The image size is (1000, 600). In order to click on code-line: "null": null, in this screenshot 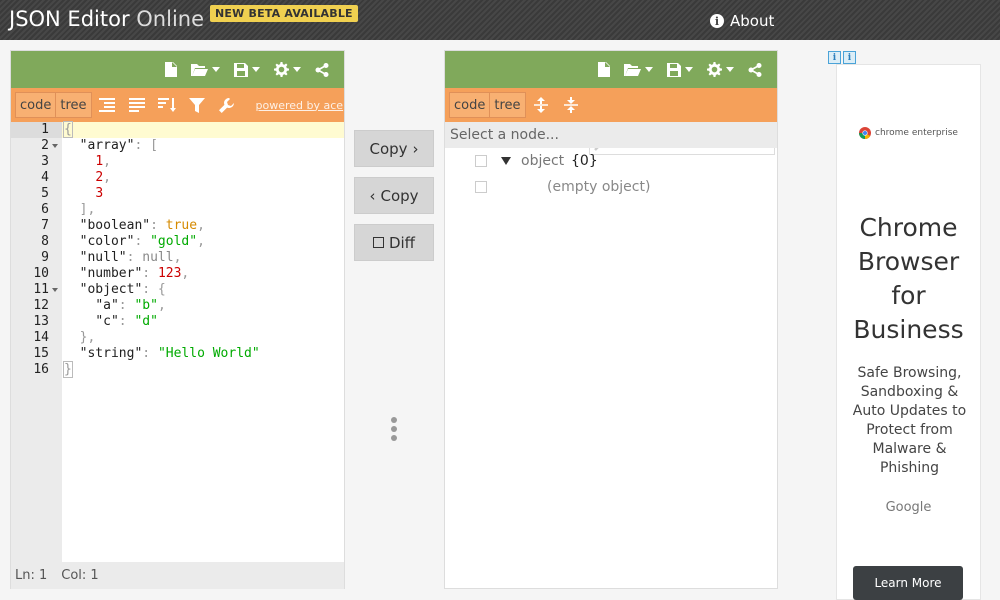, I will do `click(130, 257)`.